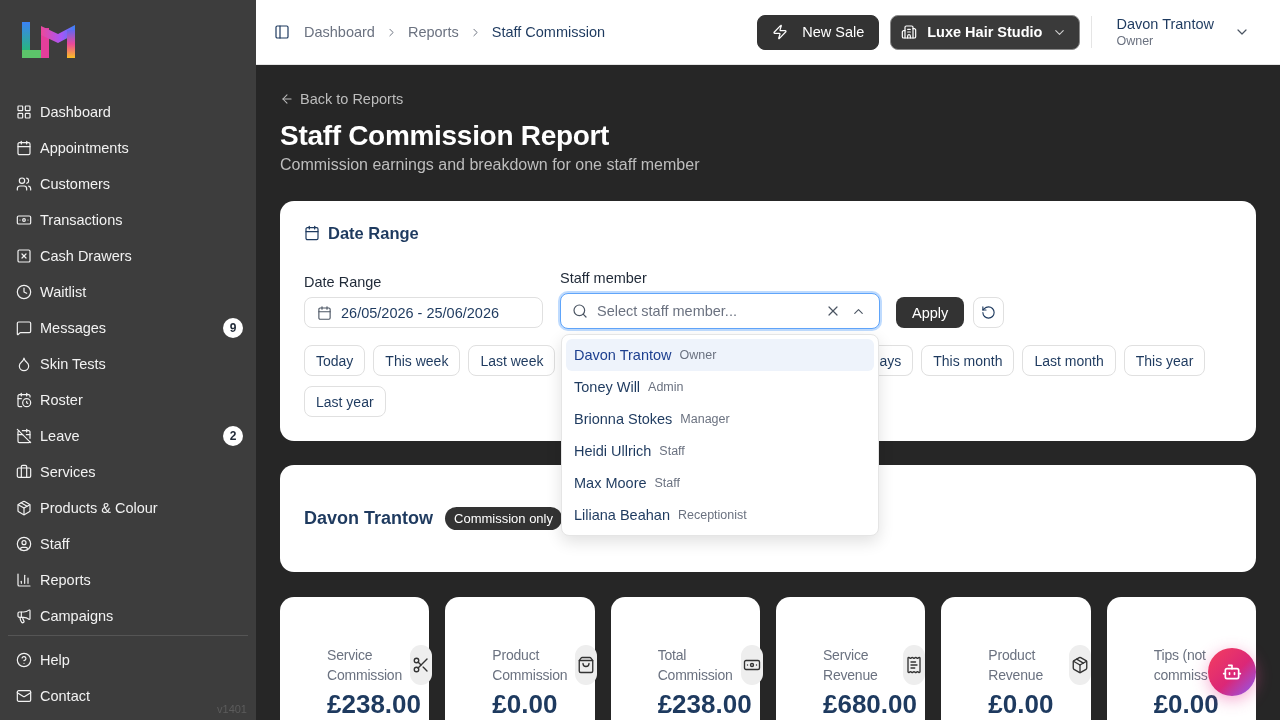 The height and width of the screenshot is (720, 1280). What do you see at coordinates (128, 256) in the screenshot?
I see `nav-item: Cash Drawers` at bounding box center [128, 256].